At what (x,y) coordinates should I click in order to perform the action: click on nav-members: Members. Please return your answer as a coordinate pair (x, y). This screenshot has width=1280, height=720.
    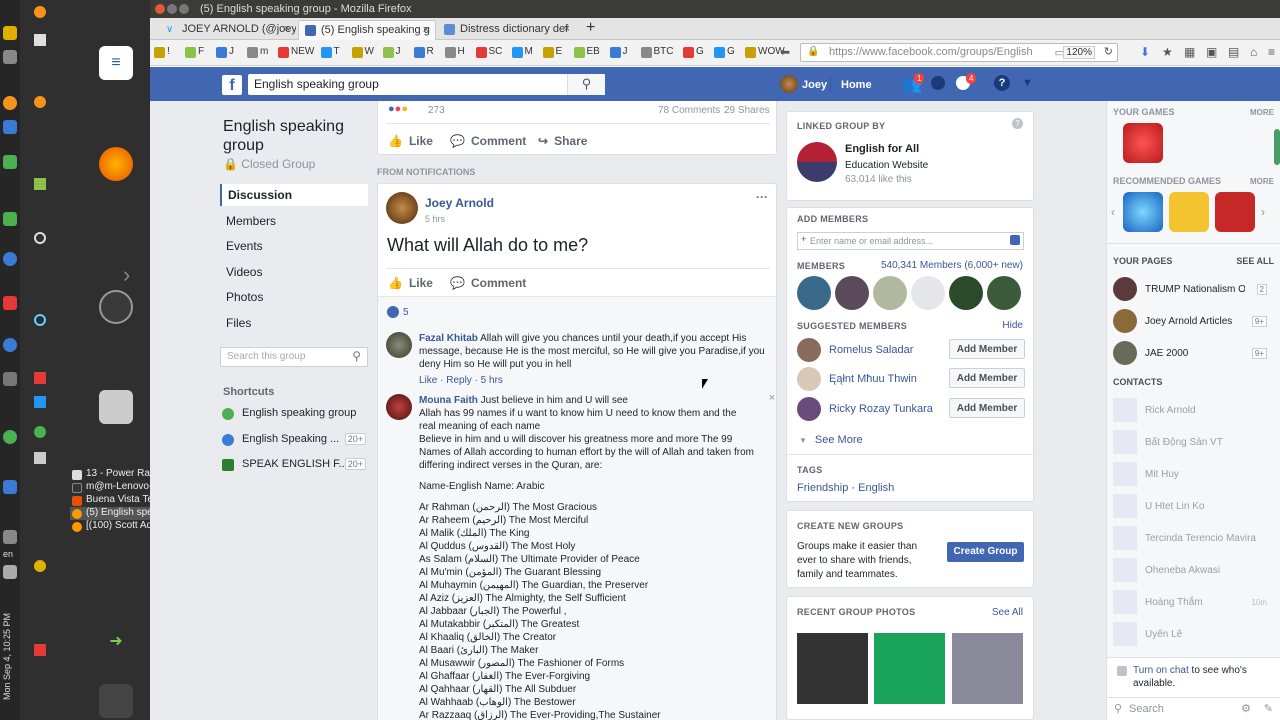
    Looking at the image, I should click on (294, 221).